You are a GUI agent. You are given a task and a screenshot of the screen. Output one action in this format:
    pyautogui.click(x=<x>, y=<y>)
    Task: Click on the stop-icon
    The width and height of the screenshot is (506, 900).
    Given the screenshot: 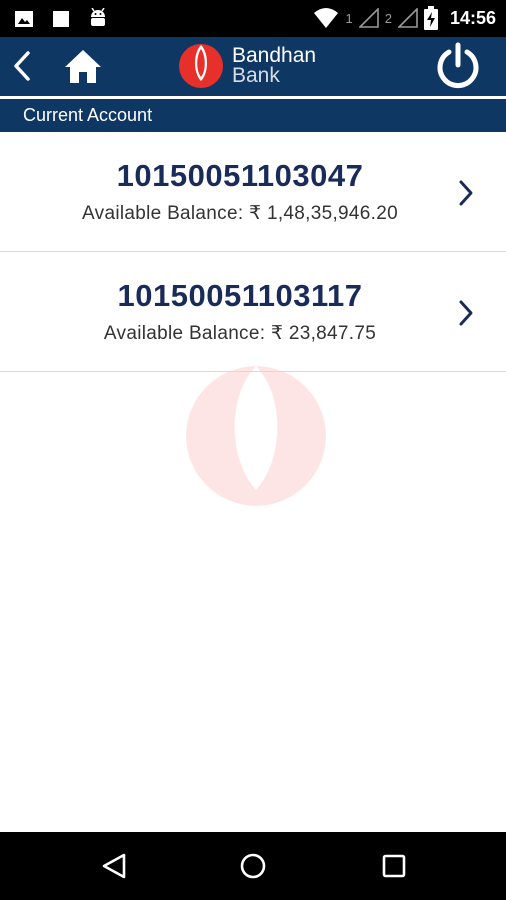 What is the action you would take?
    pyautogui.click(x=61, y=19)
    